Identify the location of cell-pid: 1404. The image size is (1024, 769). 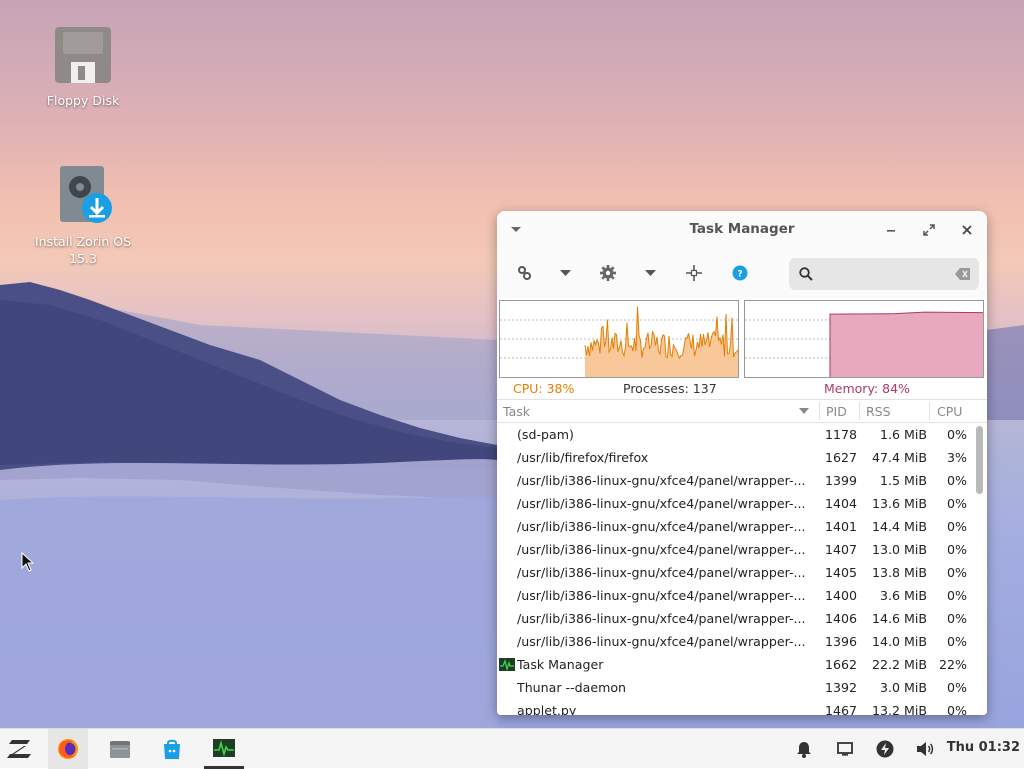
(840, 503).